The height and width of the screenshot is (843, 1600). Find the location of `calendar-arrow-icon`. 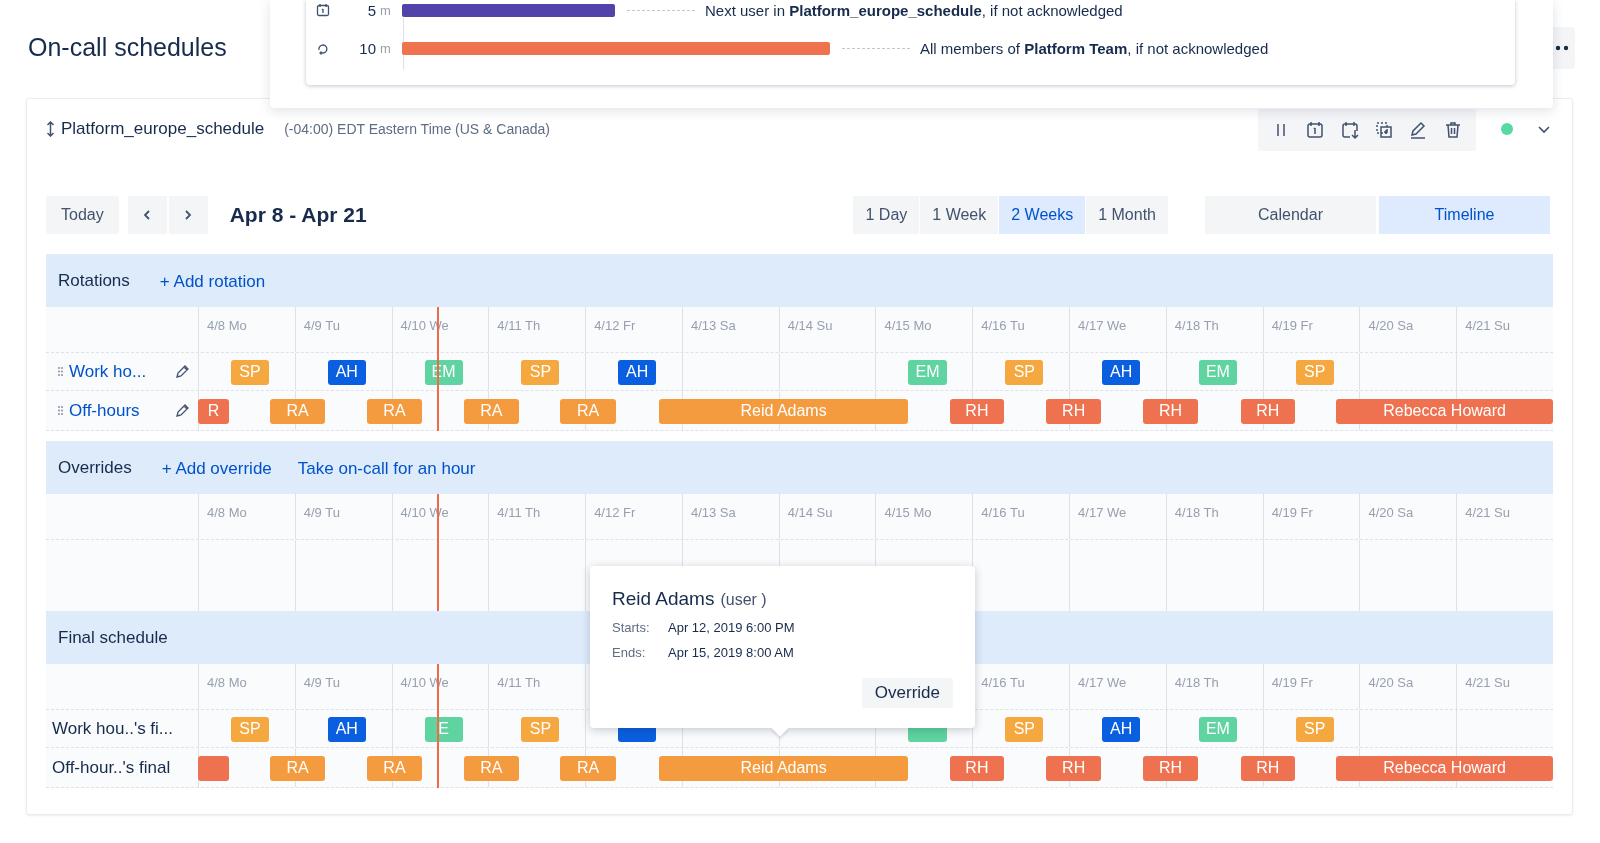

calendar-arrow-icon is located at coordinates (1349, 130).